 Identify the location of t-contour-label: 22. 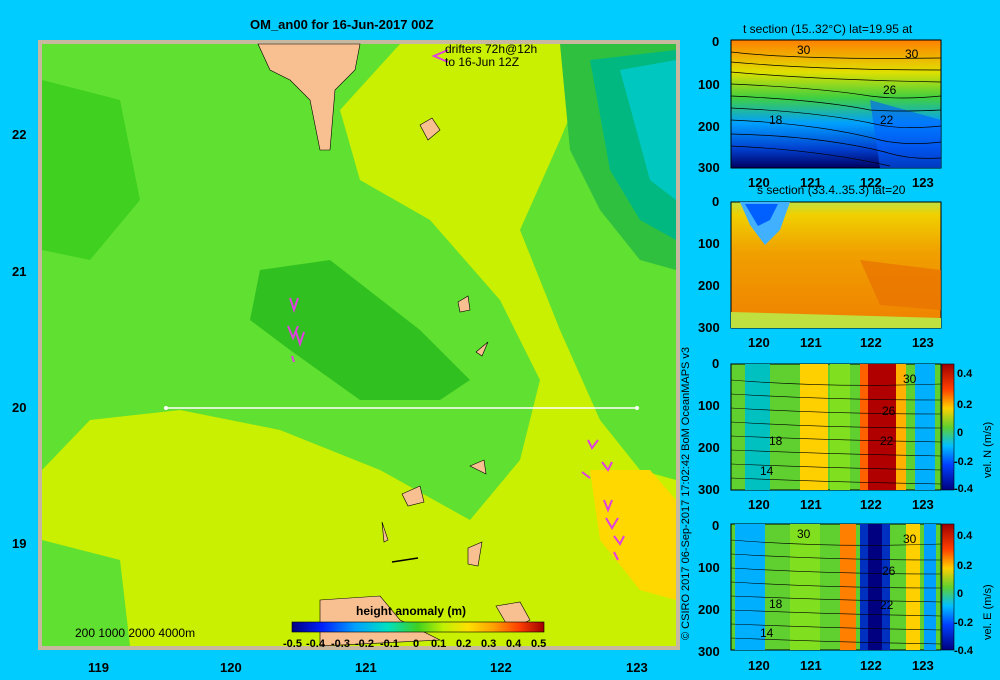
(887, 120).